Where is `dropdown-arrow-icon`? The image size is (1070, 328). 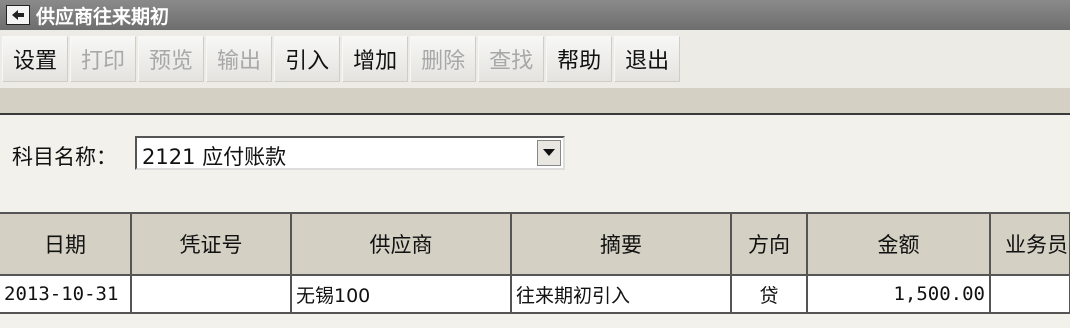 dropdown-arrow-icon is located at coordinates (549, 153).